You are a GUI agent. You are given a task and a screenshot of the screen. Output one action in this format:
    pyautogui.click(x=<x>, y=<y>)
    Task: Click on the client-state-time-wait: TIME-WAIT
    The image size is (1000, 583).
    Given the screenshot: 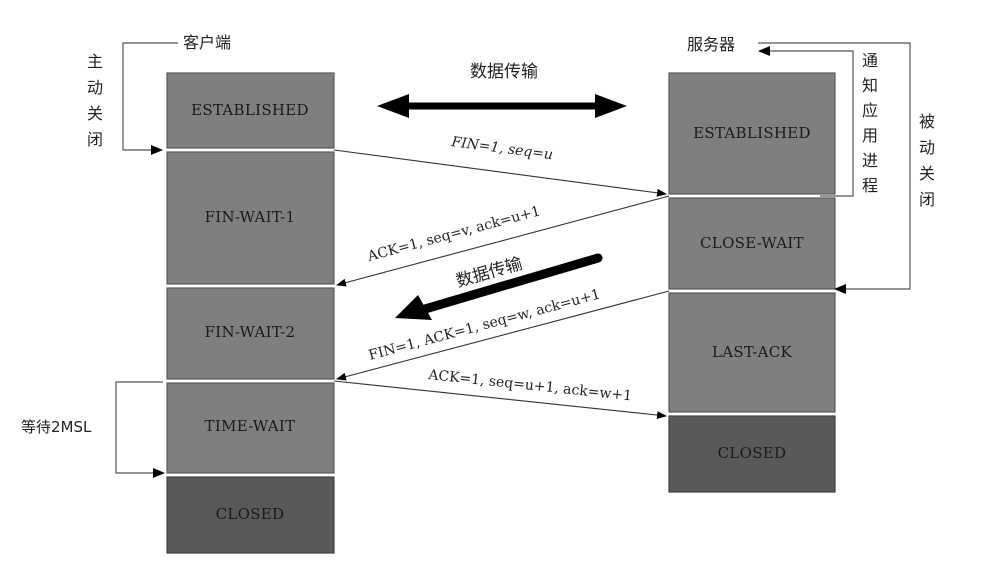 What is the action you would take?
    pyautogui.click(x=250, y=428)
    